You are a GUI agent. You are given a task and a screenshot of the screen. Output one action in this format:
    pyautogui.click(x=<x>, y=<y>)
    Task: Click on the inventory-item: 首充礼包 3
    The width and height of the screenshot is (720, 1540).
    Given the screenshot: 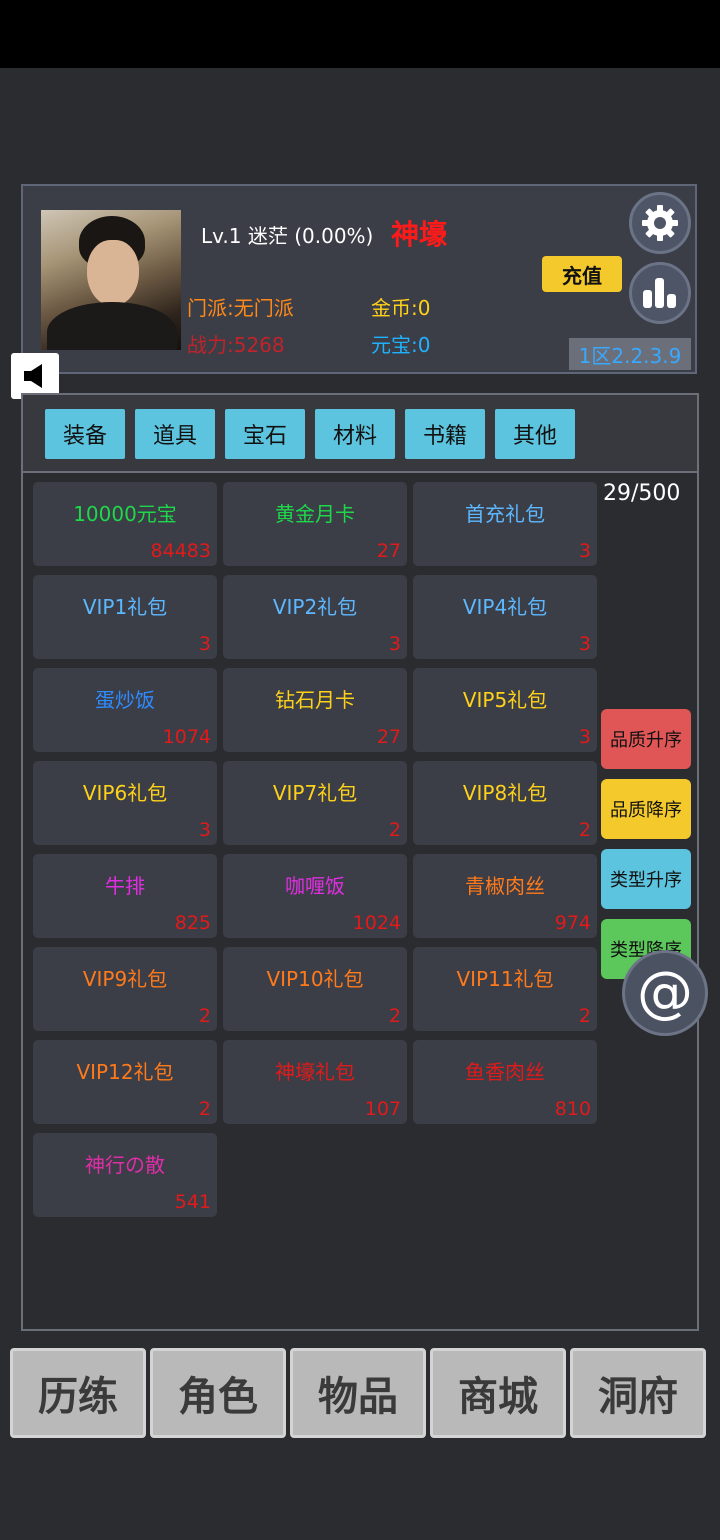 What is the action you would take?
    pyautogui.click(x=505, y=524)
    